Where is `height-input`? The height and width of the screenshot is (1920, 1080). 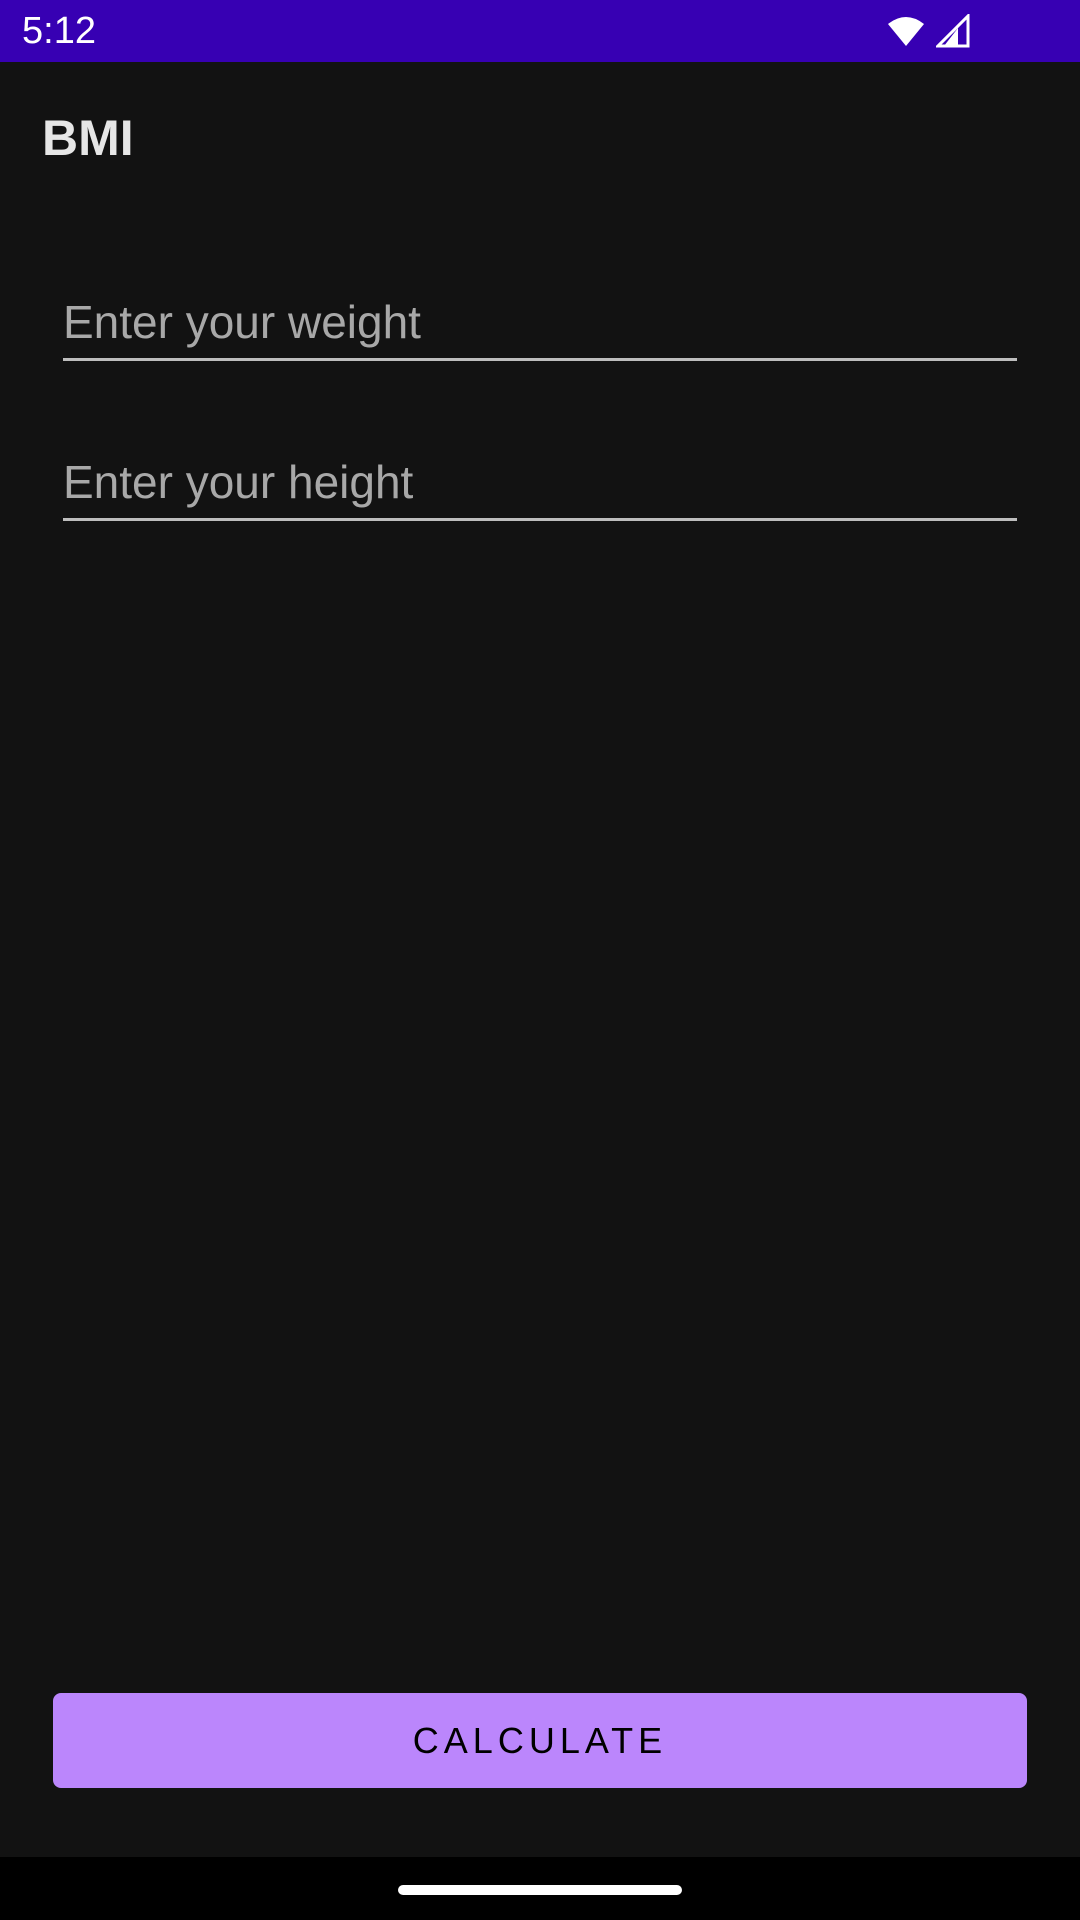 height-input is located at coordinates (540, 482).